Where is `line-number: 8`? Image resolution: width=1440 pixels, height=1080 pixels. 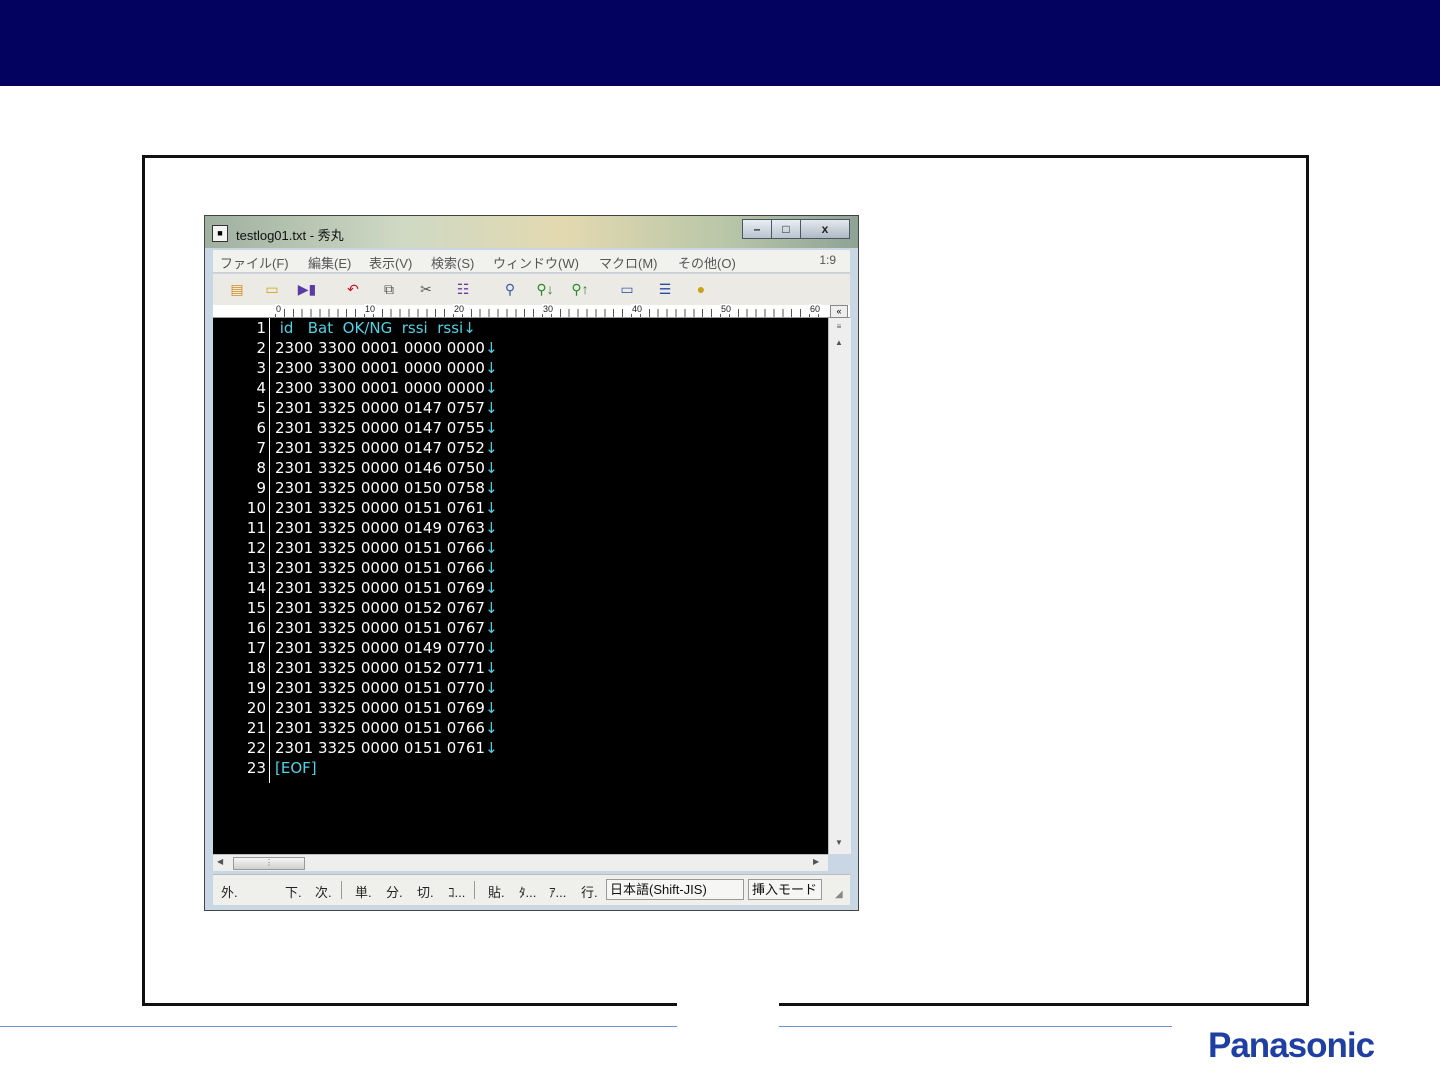 line-number: 8 is located at coordinates (261, 468).